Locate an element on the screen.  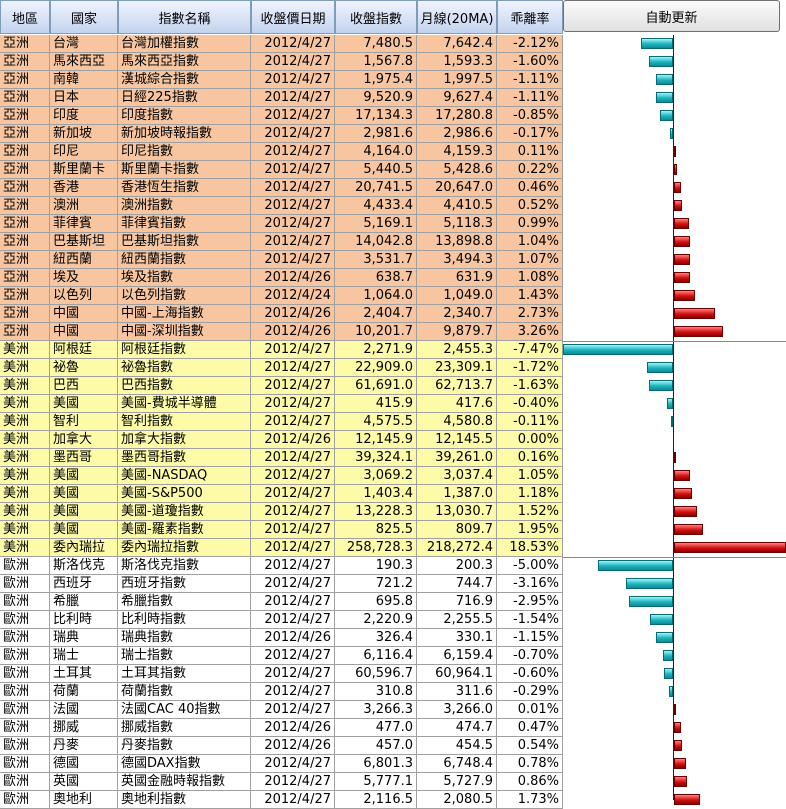
ma20-cell: 2,455.3 is located at coordinates (457, 350).